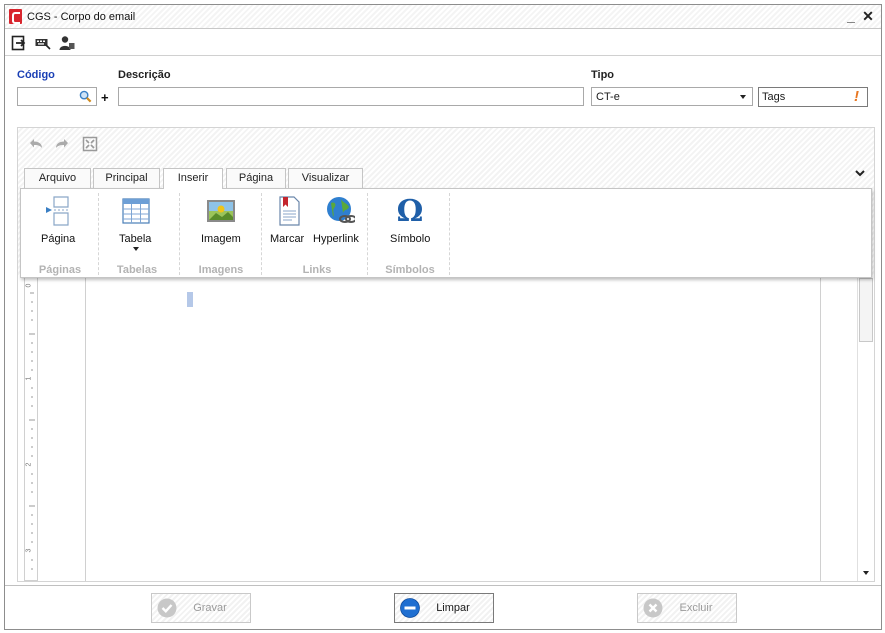 Image resolution: width=885 pixels, height=633 pixels. Describe the element at coordinates (19, 43) in the screenshot. I see `exit-icon` at that location.